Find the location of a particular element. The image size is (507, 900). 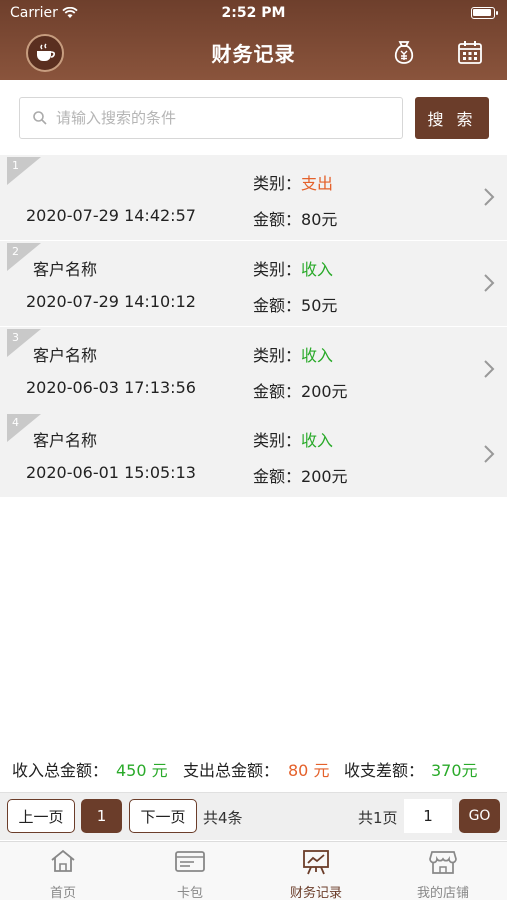

tab-card: 卡包 is located at coordinates (190, 871).